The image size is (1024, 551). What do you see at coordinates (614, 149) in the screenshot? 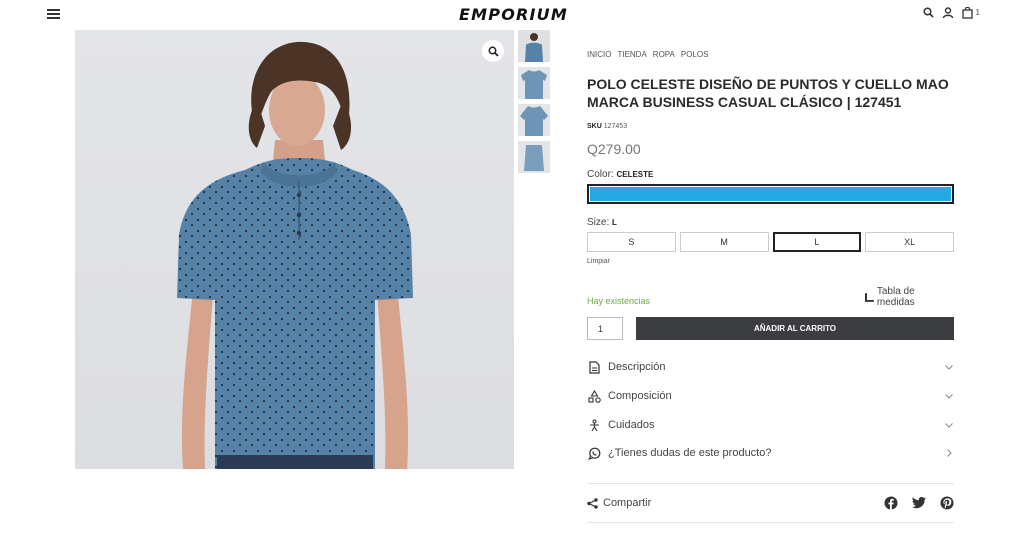
I see `product-price: Q279.00` at bounding box center [614, 149].